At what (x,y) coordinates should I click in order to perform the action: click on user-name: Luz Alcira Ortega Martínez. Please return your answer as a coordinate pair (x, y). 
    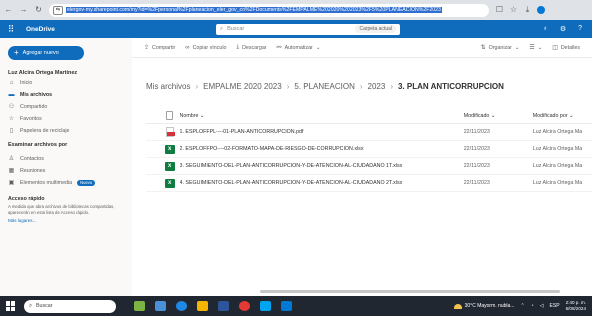
    Looking at the image, I should click on (43, 73).